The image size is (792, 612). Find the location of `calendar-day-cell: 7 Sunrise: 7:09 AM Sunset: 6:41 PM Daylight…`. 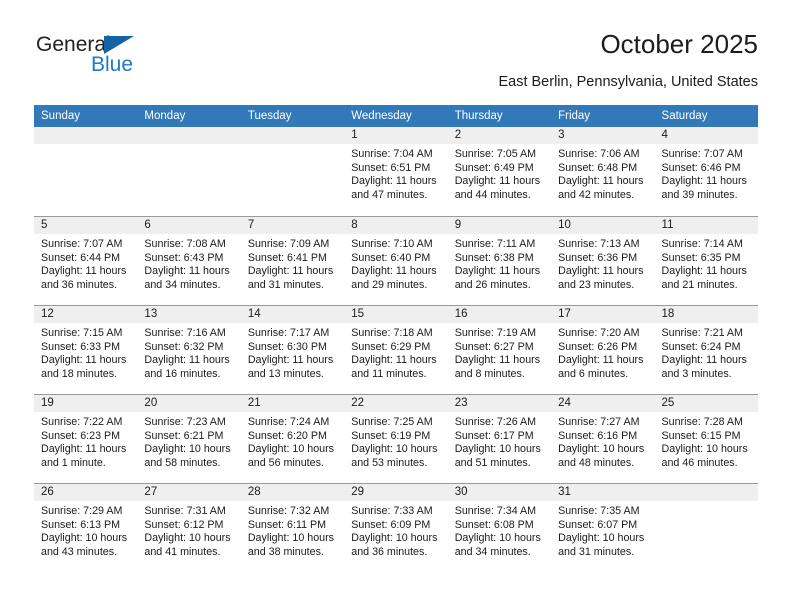

calendar-day-cell: 7 Sunrise: 7:09 AM Sunset: 6:41 PM Daylight… is located at coordinates (292, 261).